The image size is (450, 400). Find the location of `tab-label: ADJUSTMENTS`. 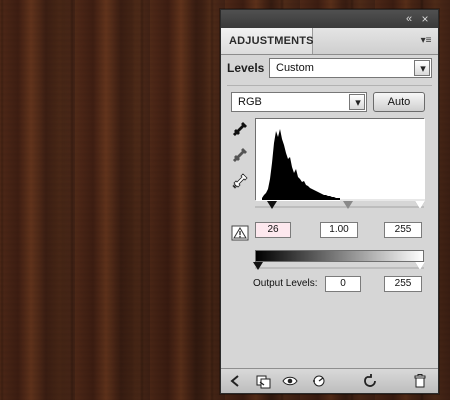

tab-label: ADJUSTMENTS is located at coordinates (271, 41).